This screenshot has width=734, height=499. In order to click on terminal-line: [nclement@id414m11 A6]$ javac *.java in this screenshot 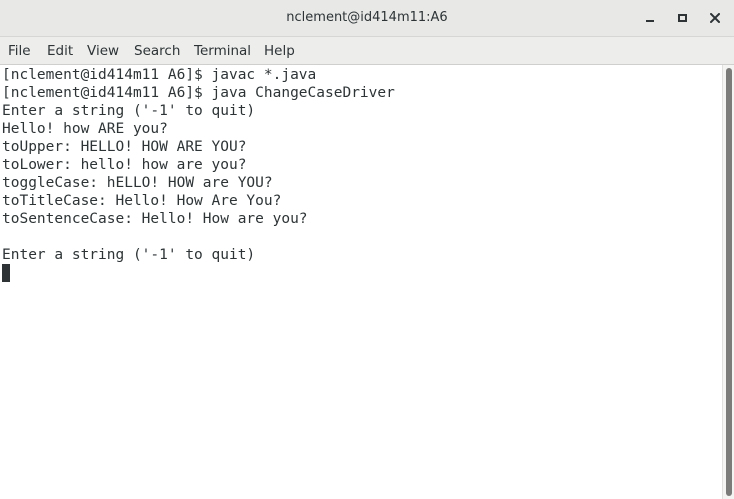, I will do `click(159, 75)`.